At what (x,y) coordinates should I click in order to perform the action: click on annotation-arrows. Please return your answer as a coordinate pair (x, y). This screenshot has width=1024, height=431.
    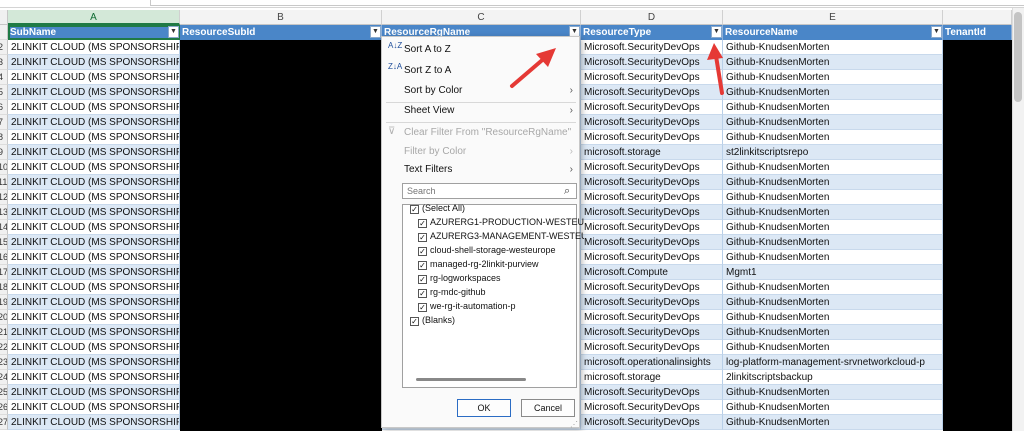
    Looking at the image, I should click on (617, 69).